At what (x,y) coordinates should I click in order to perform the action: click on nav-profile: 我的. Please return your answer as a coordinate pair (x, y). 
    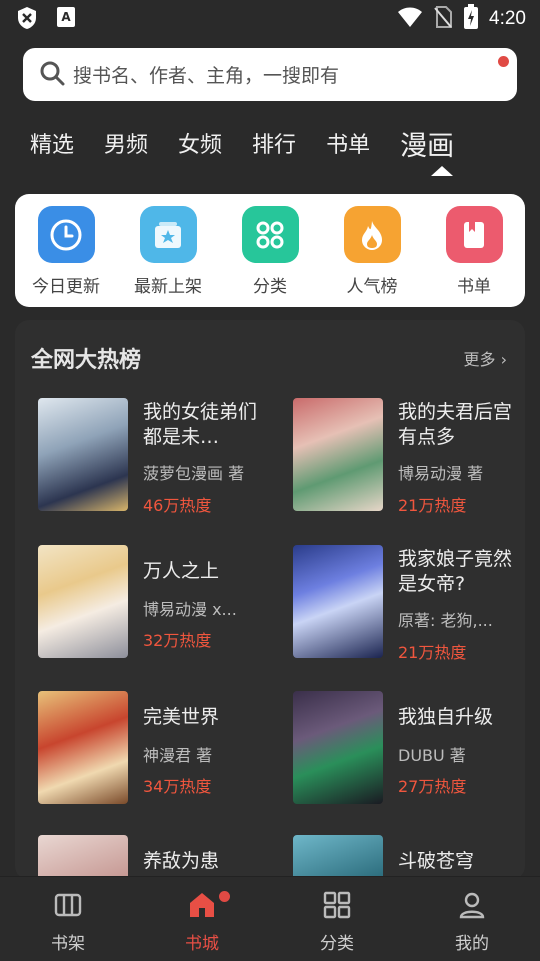
    Looking at the image, I should click on (472, 921).